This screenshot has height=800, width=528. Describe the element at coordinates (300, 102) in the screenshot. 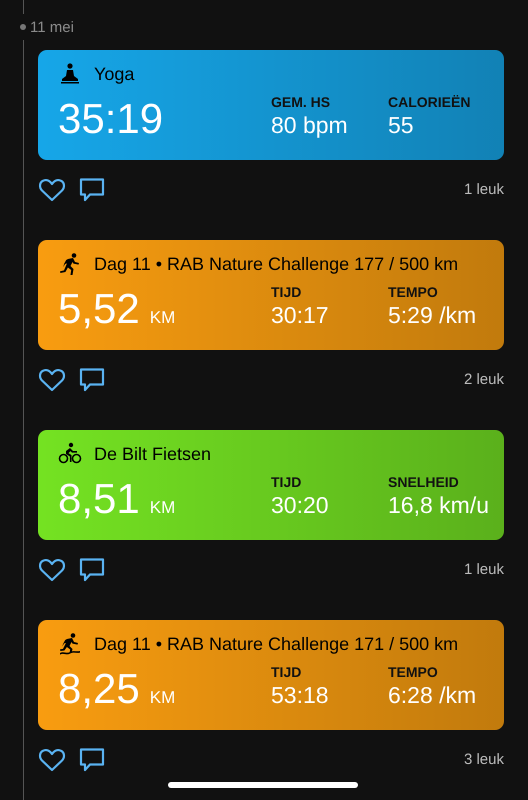

I see `stat-label: GEM. HS` at that location.